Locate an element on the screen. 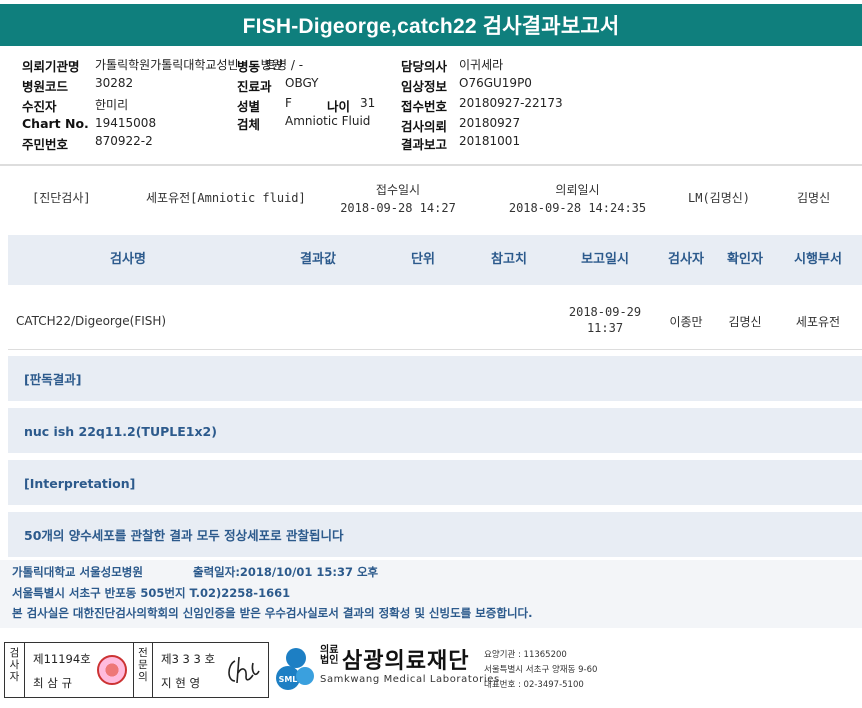 This screenshot has width=862, height=708. col-tester: 검사자 is located at coordinates (686, 259).